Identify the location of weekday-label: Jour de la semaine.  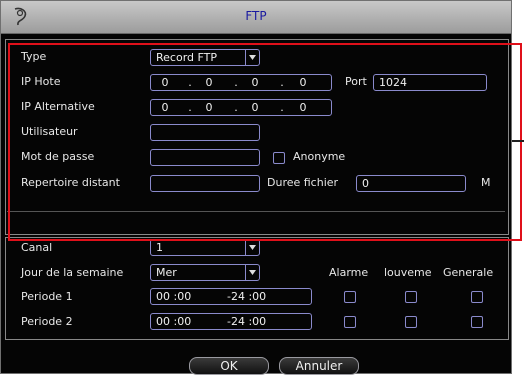
(72, 272).